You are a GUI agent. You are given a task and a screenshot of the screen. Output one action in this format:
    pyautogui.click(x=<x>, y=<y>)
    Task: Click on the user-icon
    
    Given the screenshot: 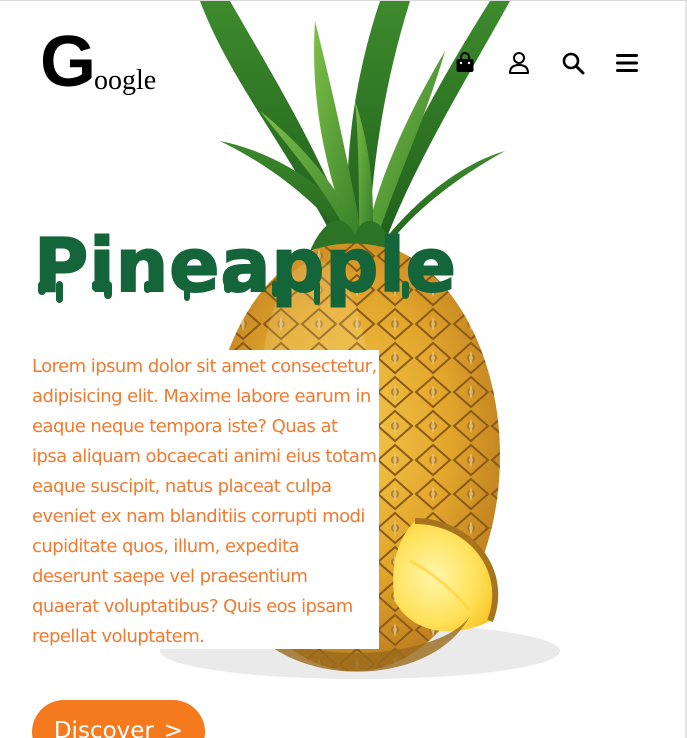 What is the action you would take?
    pyautogui.click(x=519, y=63)
    